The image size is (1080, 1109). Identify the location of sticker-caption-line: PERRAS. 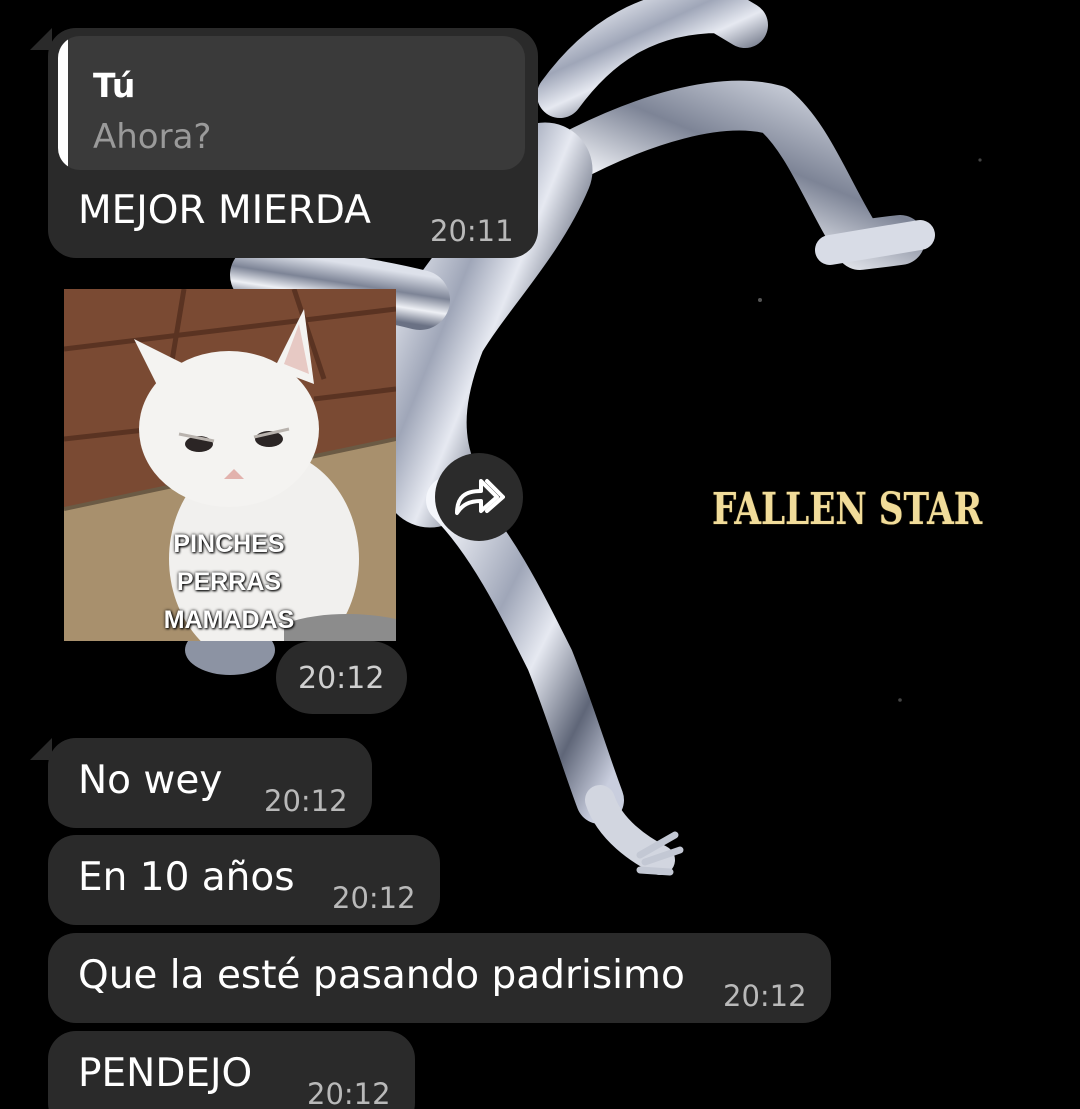
(229, 582).